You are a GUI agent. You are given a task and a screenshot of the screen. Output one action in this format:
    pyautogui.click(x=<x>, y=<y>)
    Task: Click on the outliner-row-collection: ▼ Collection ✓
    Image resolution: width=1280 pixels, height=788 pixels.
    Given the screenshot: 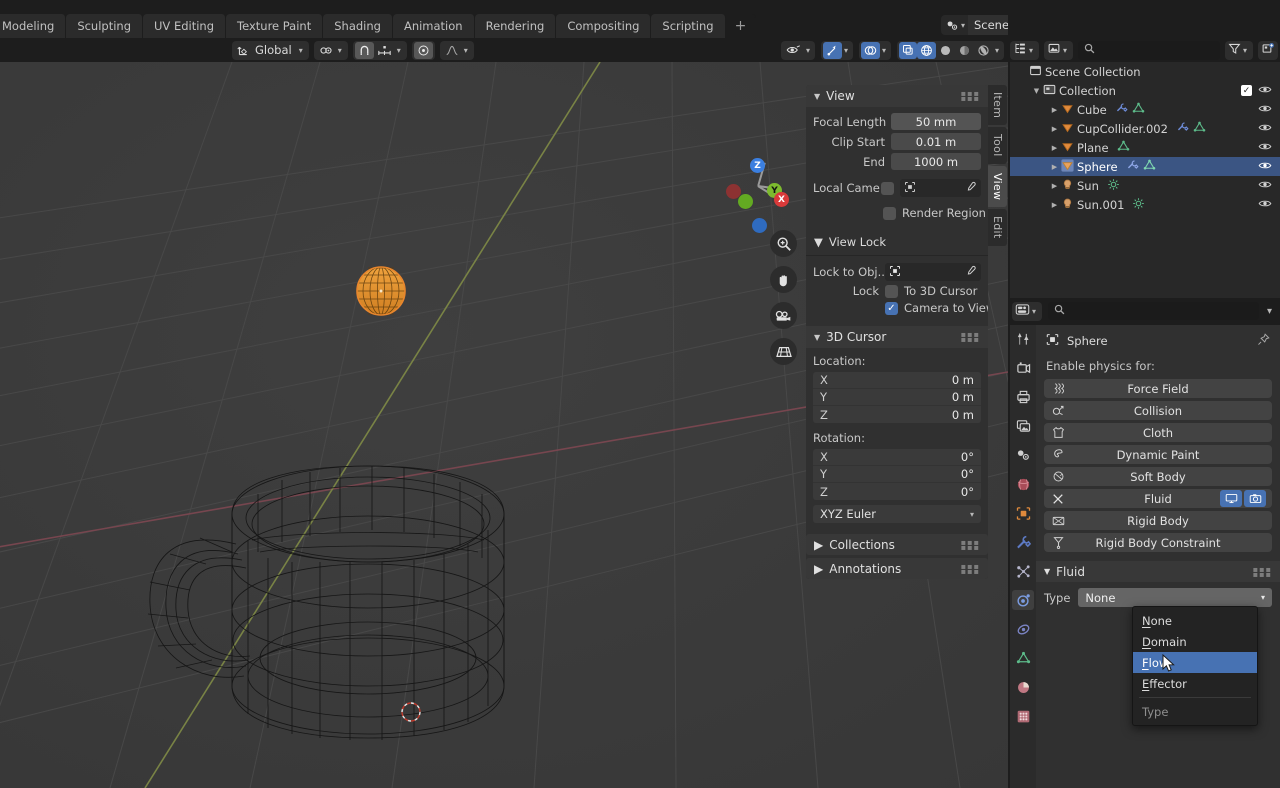 What is the action you would take?
    pyautogui.click(x=1145, y=90)
    